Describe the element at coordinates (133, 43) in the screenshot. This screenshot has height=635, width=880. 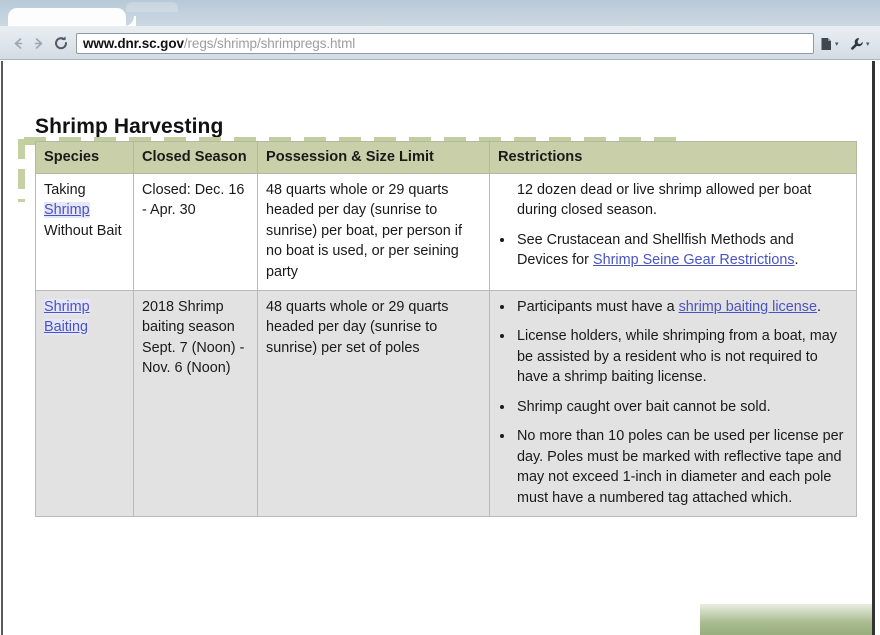
I see `url-domain: www.dnr.sc.gov` at that location.